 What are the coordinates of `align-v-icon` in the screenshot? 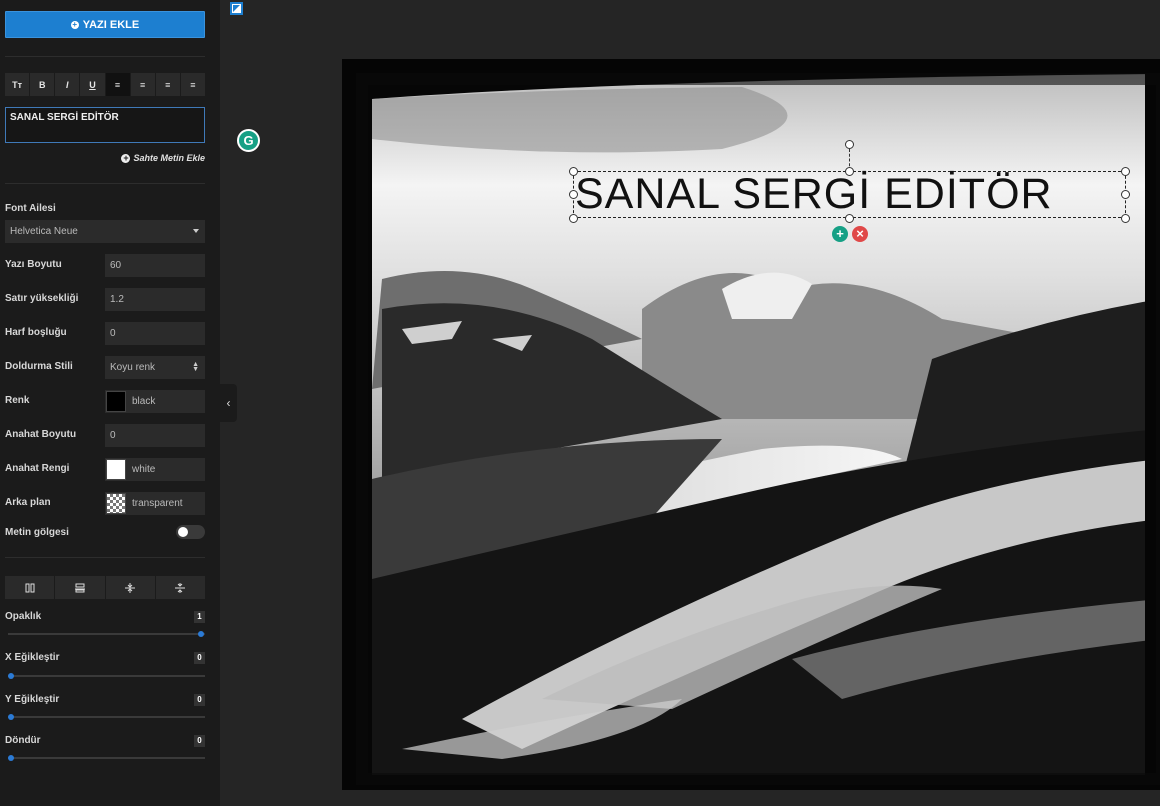 It's located at (79, 587).